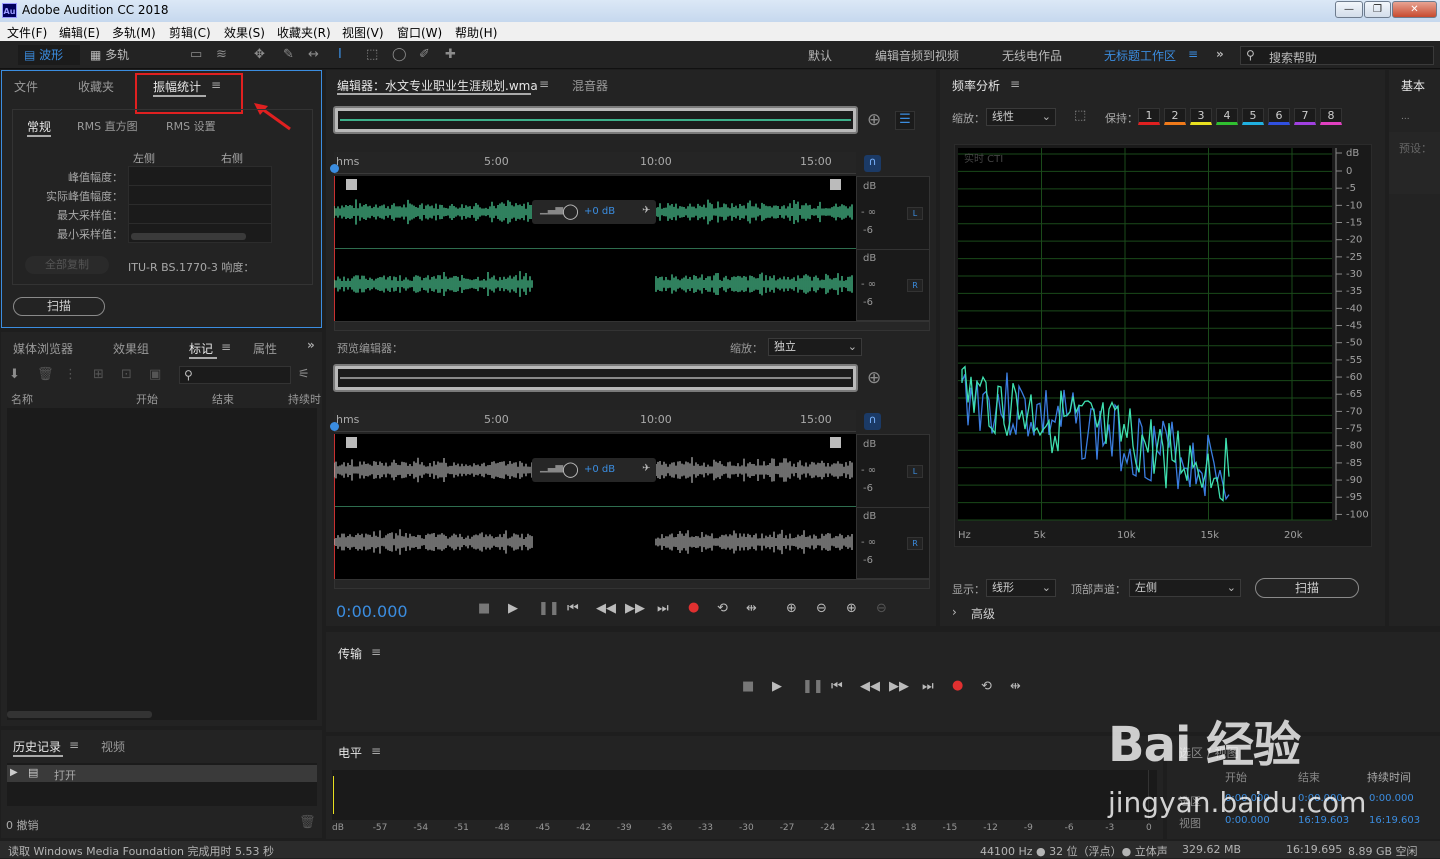 This screenshot has height=859, width=1440. What do you see at coordinates (1032, 55) in the screenshot?
I see `workspace-radio: 无线电作品` at bounding box center [1032, 55].